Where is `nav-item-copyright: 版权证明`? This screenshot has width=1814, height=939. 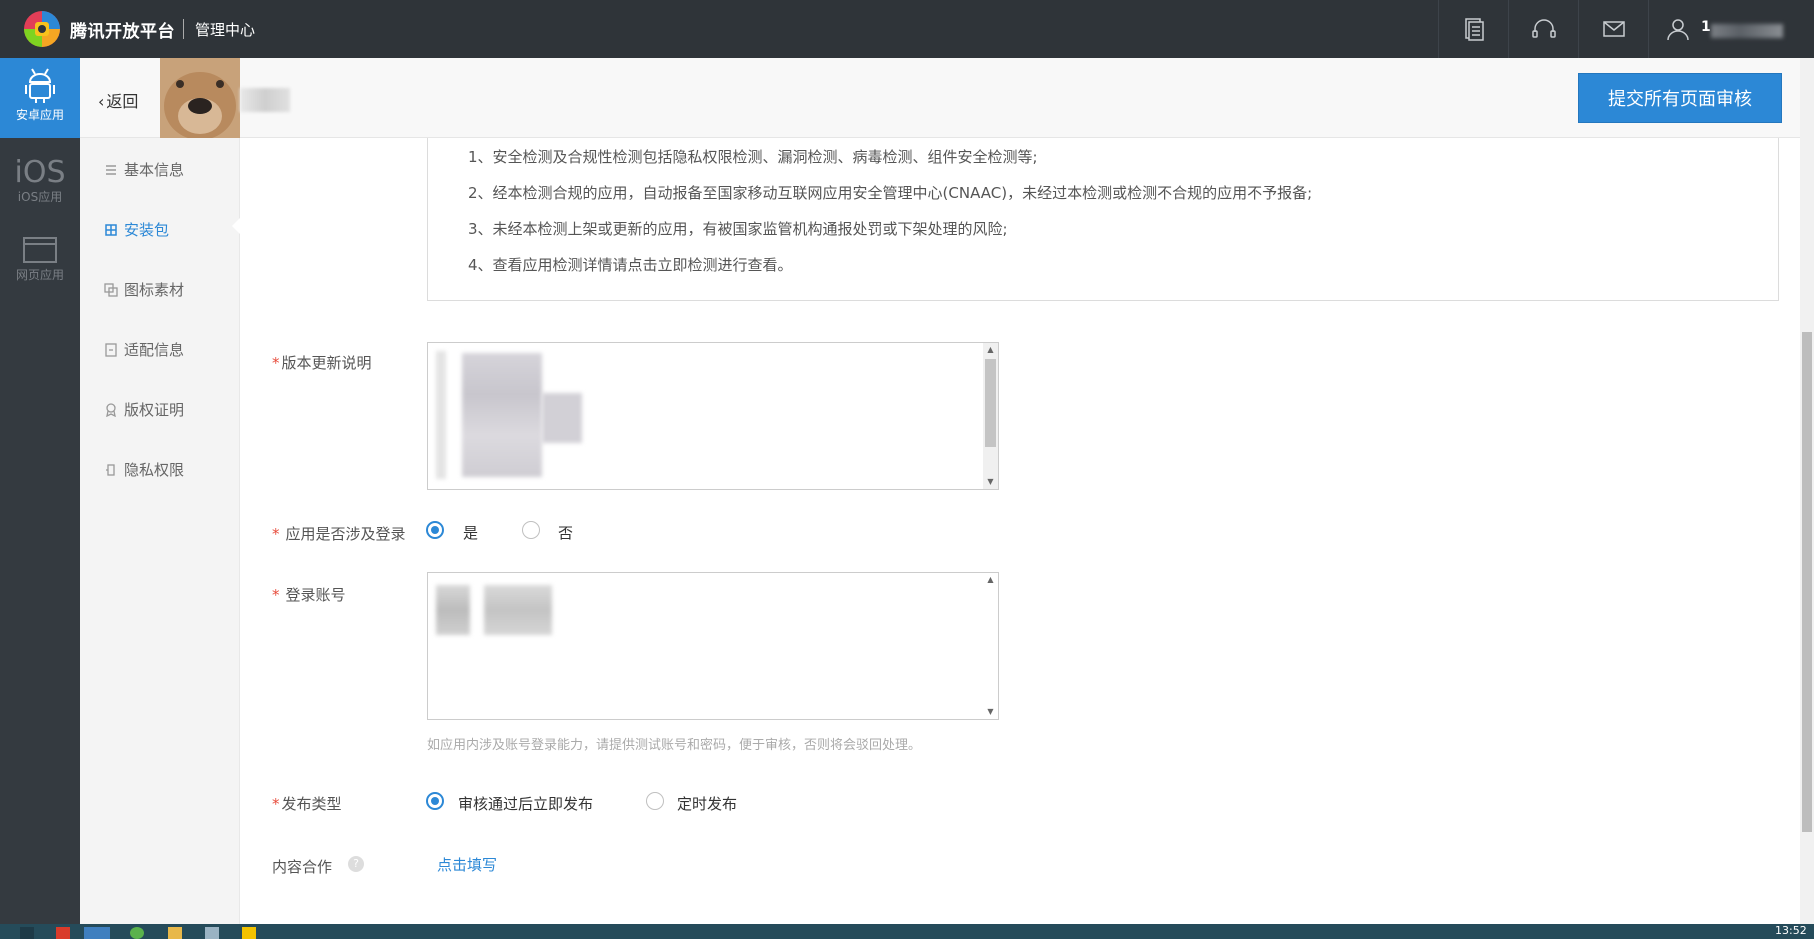 nav-item-copyright: 版权证明 is located at coordinates (144, 409).